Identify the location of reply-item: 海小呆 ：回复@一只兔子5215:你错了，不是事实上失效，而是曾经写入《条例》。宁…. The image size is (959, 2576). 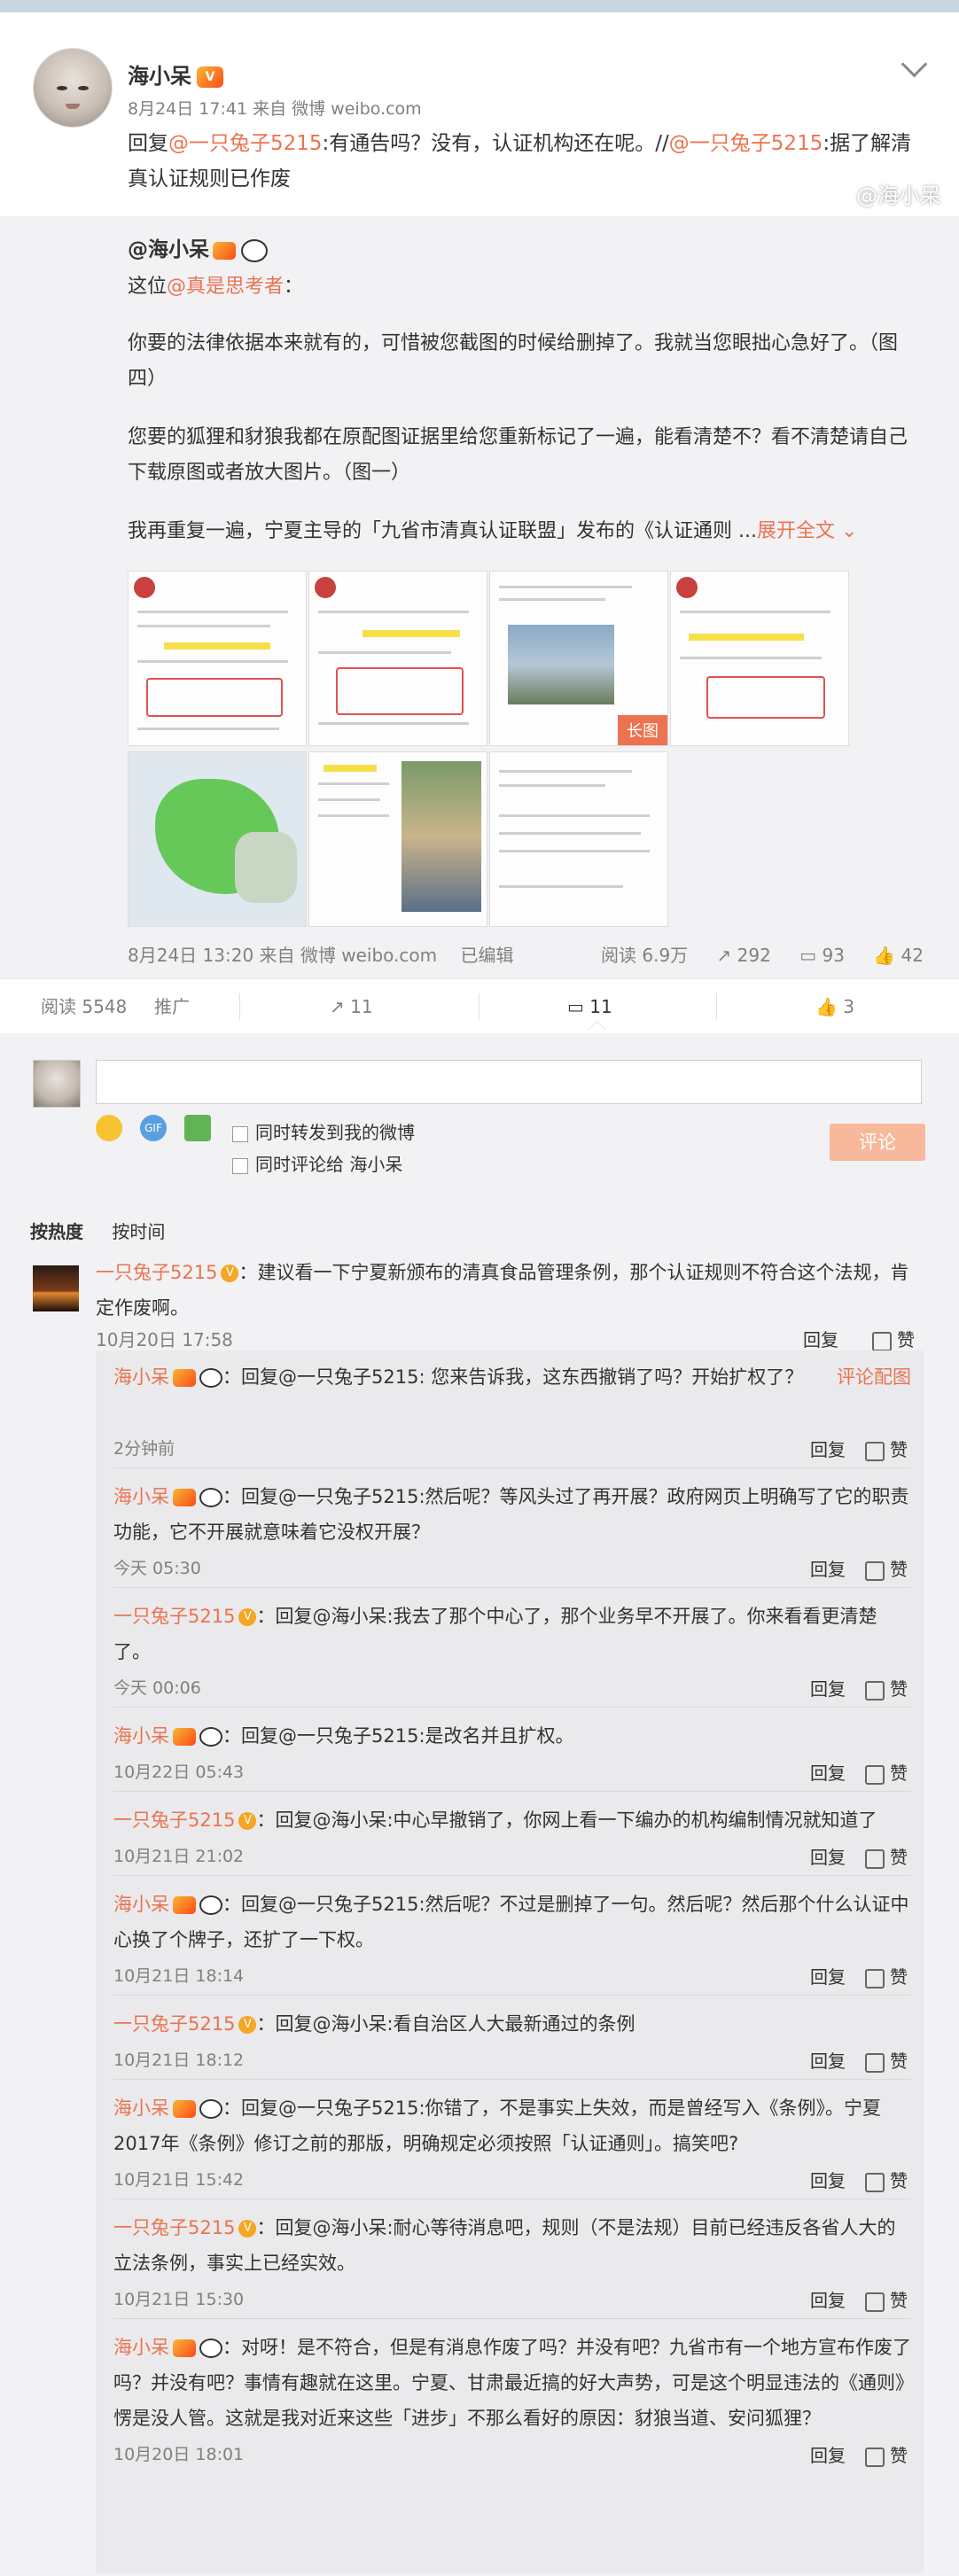
(512, 2144).